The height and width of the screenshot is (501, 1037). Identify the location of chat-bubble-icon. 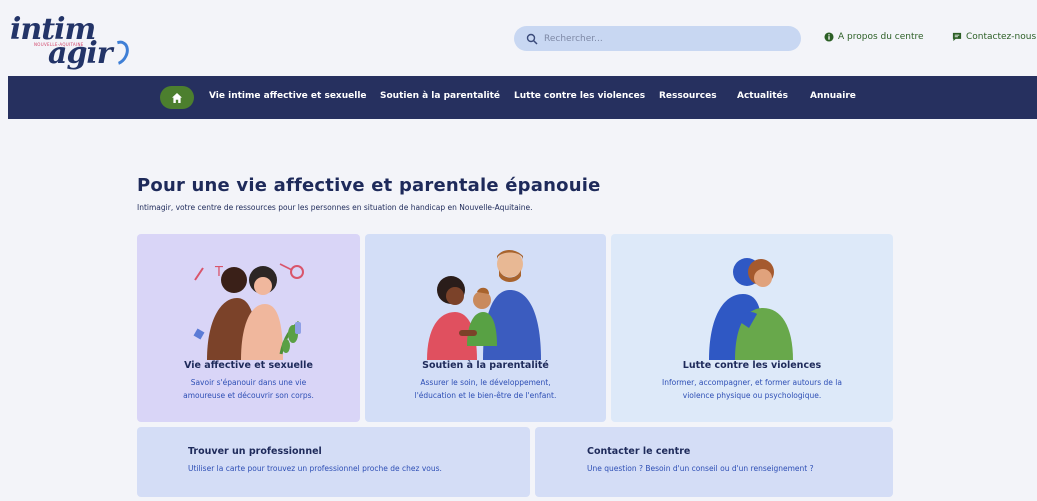
(956, 36).